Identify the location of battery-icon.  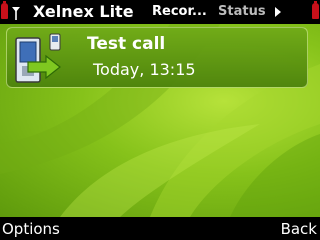
(315, 10).